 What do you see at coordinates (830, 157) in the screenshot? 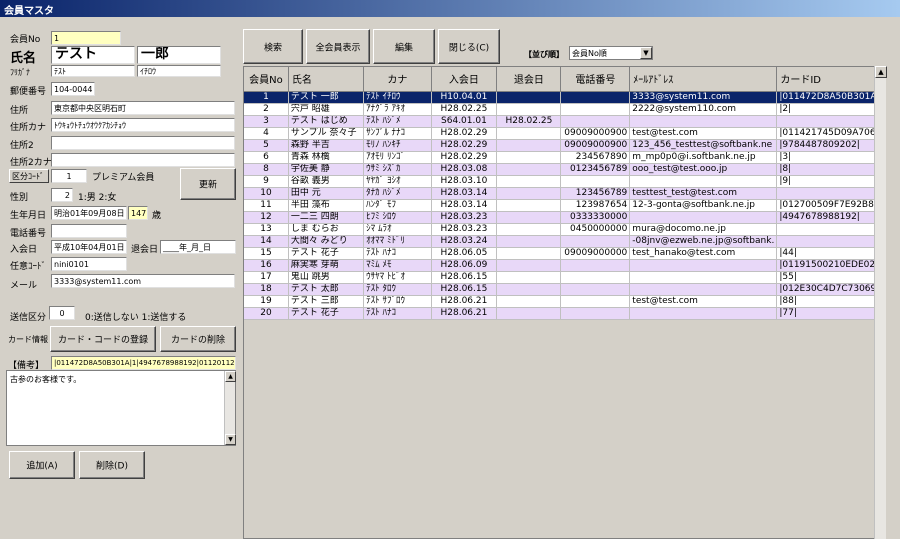
I see `cell-card-id: |3|` at bounding box center [830, 157].